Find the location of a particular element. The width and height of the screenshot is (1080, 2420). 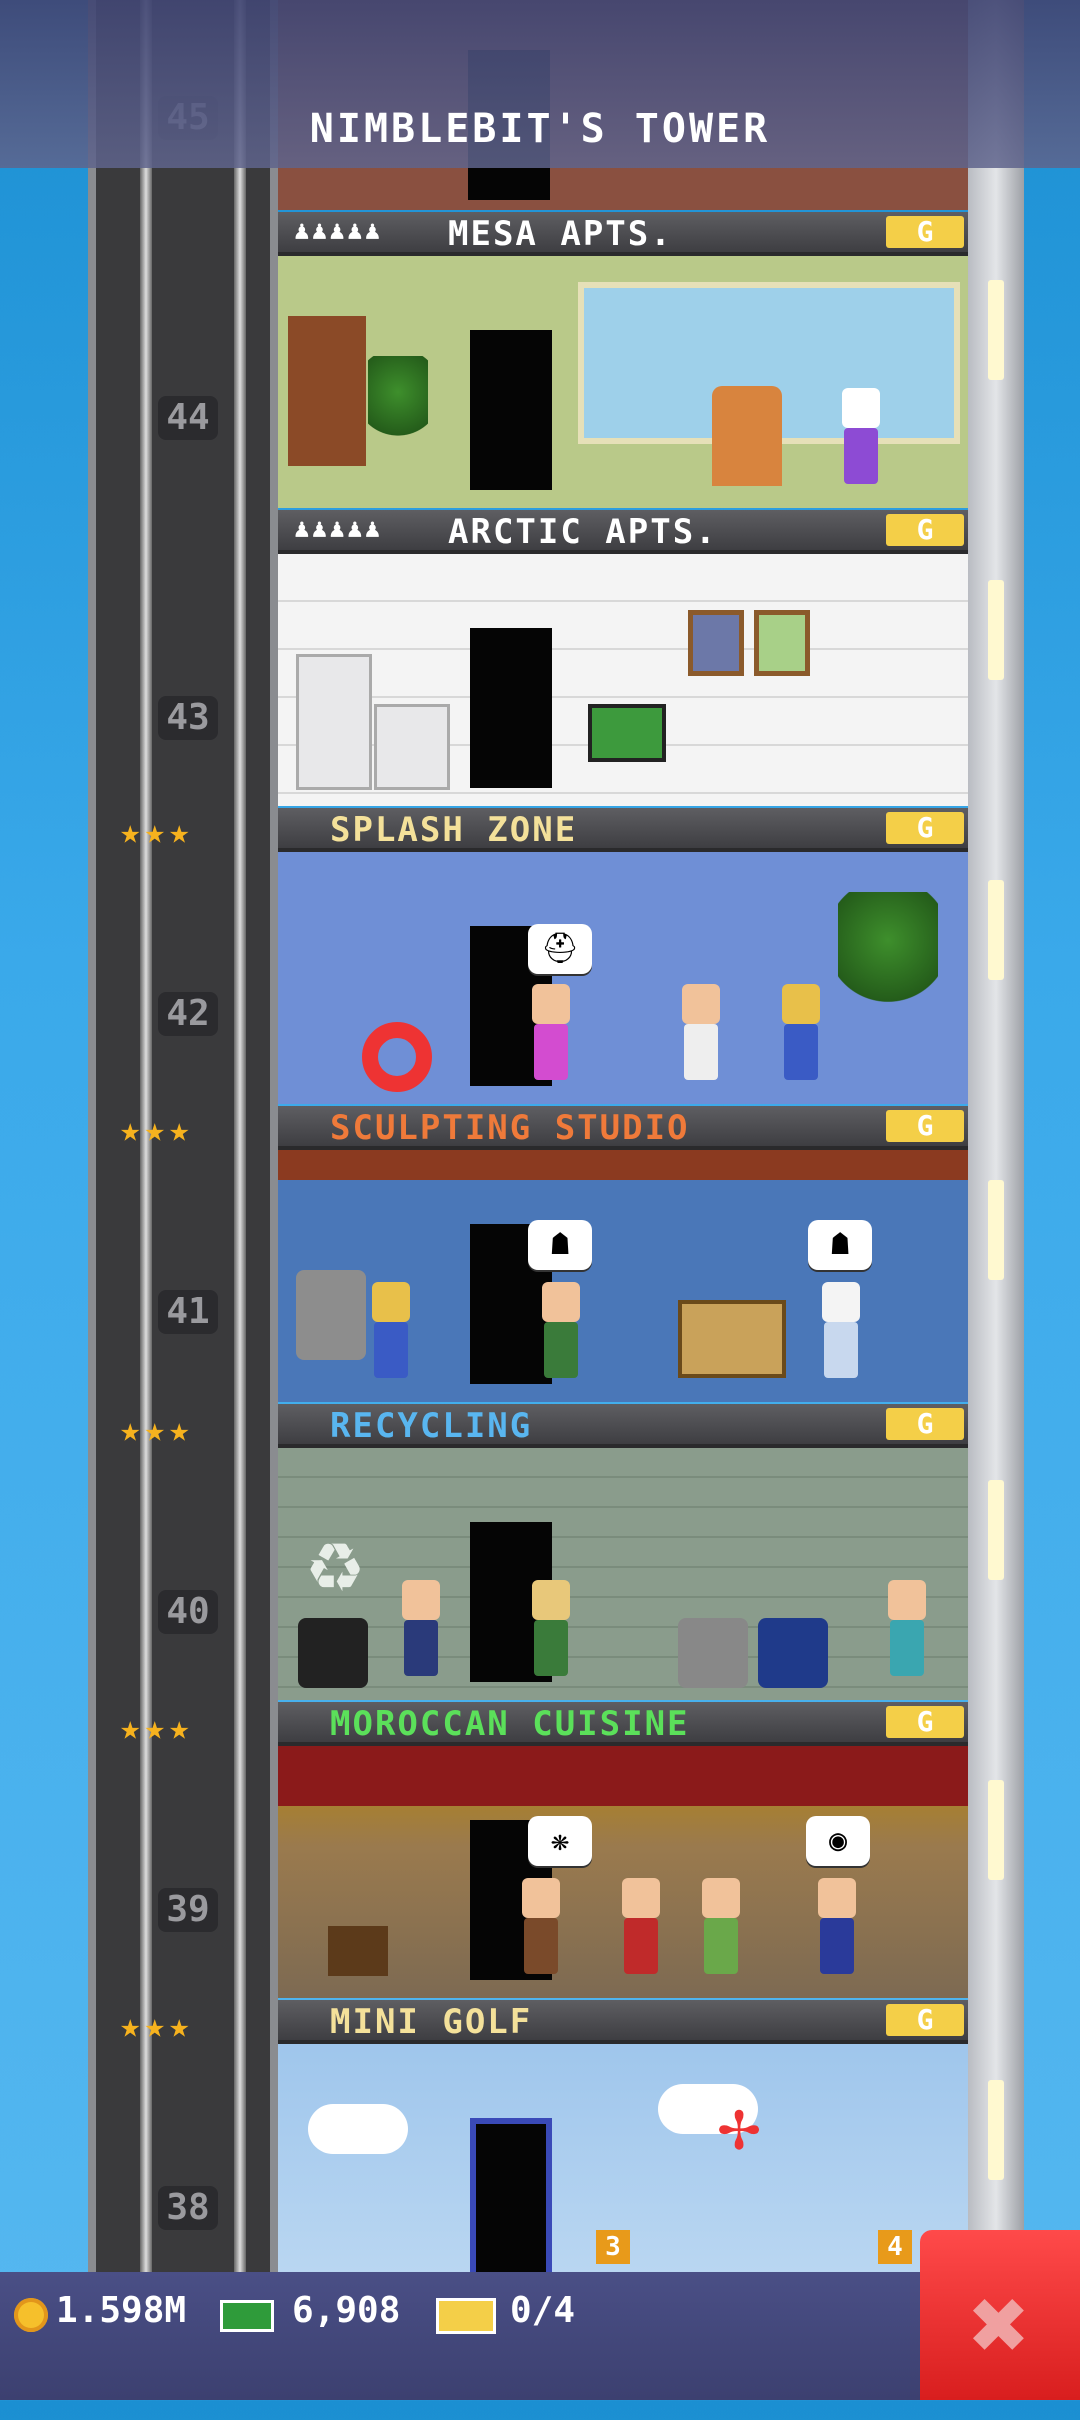

elevator-rail is located at coordinates (240, 1200).